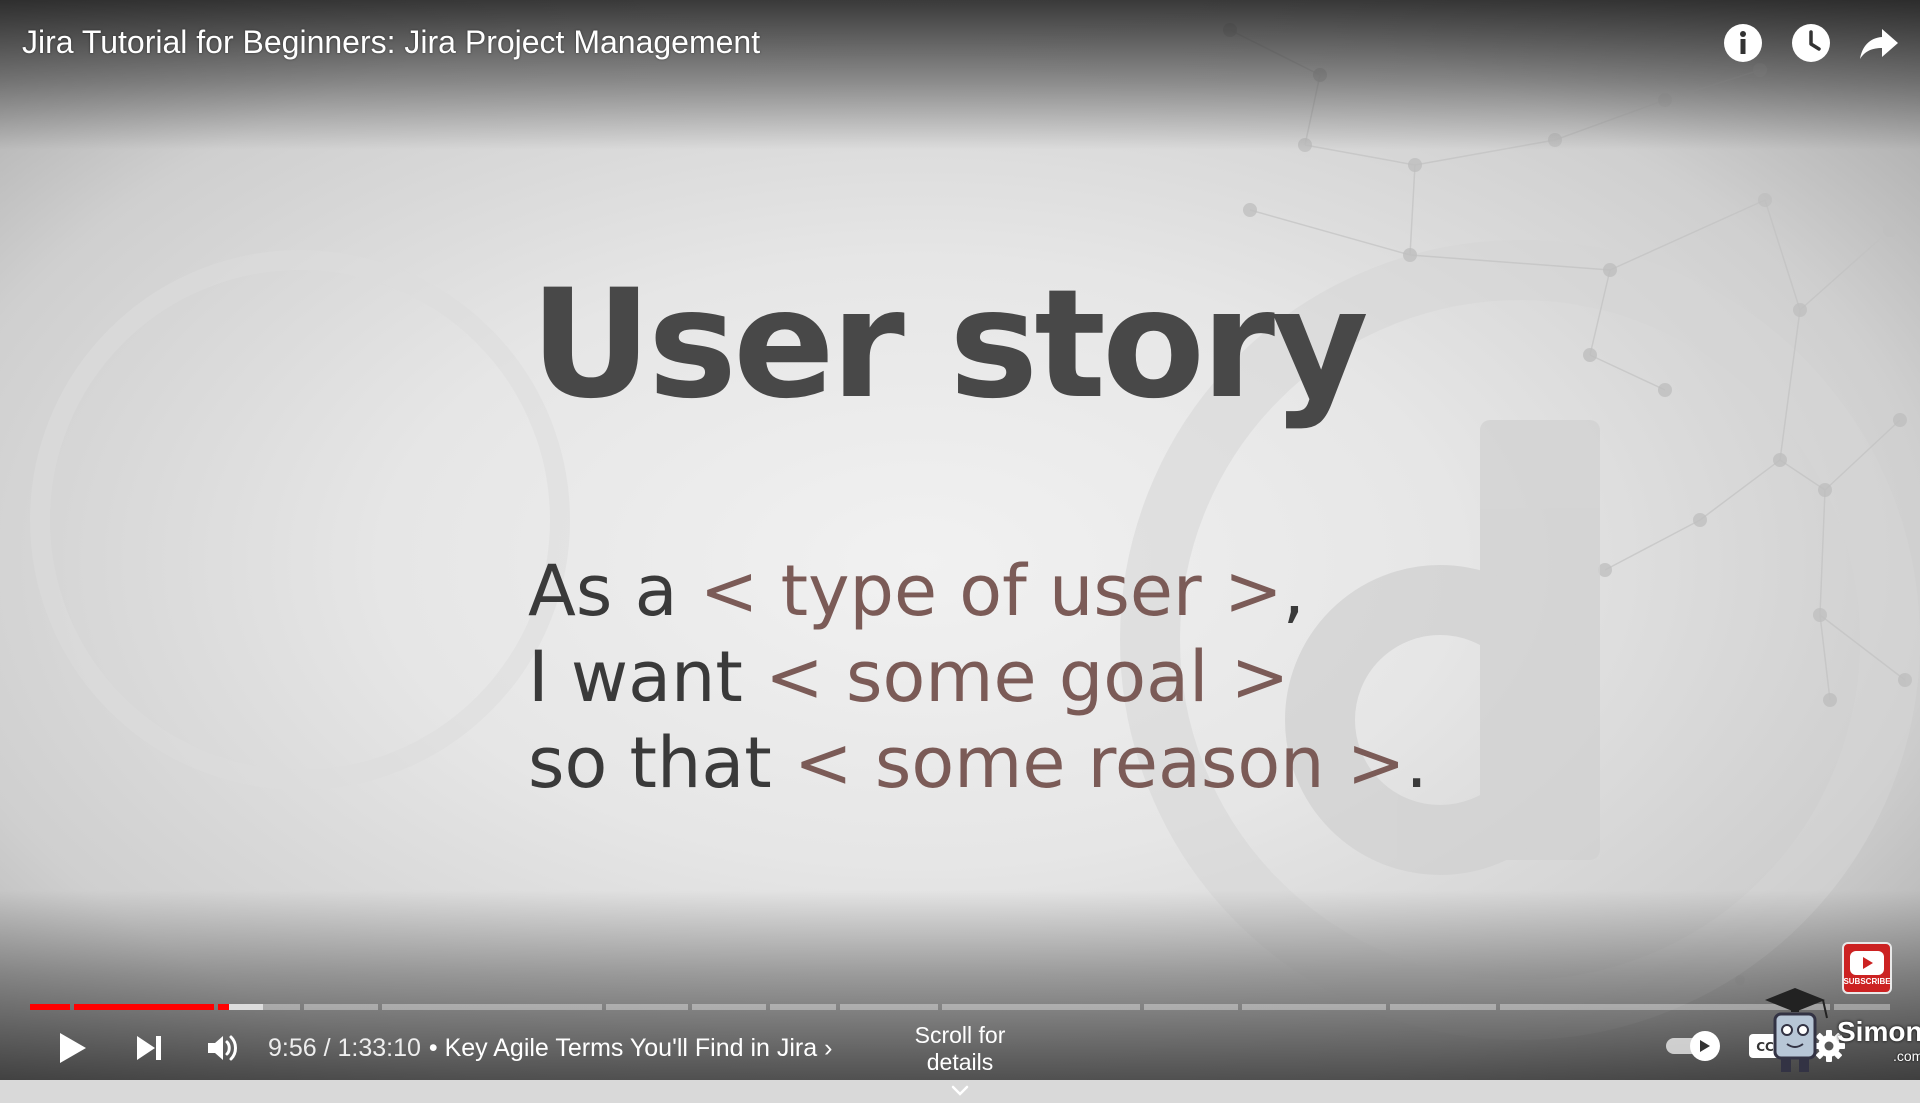 The height and width of the screenshot is (1103, 1920). Describe the element at coordinates (828, 1047) in the screenshot. I see `chevron-right-icon: ›` at that location.